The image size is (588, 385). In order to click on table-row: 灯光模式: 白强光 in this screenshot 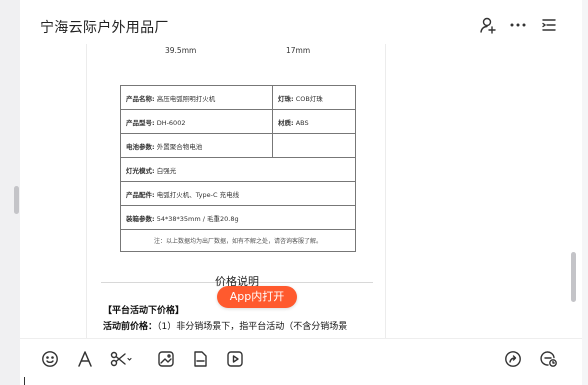, I will do `click(238, 169)`.